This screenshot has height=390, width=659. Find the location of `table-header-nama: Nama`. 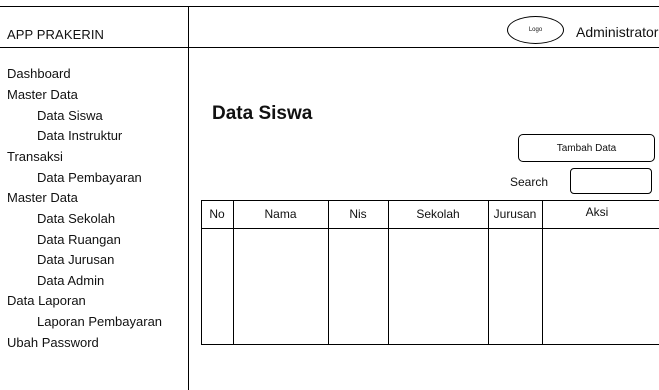

table-header-nama: Nama is located at coordinates (280, 214).